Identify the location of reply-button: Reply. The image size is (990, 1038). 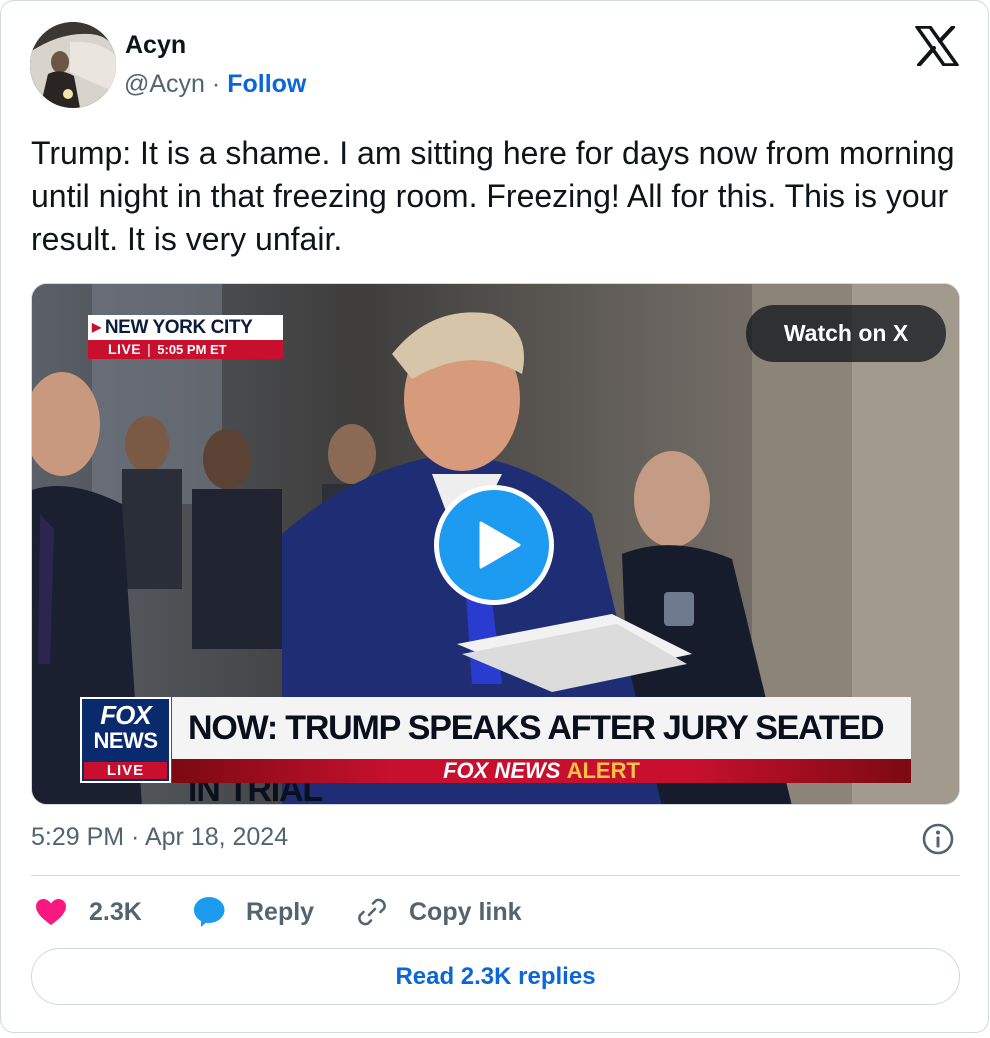
(253, 912).